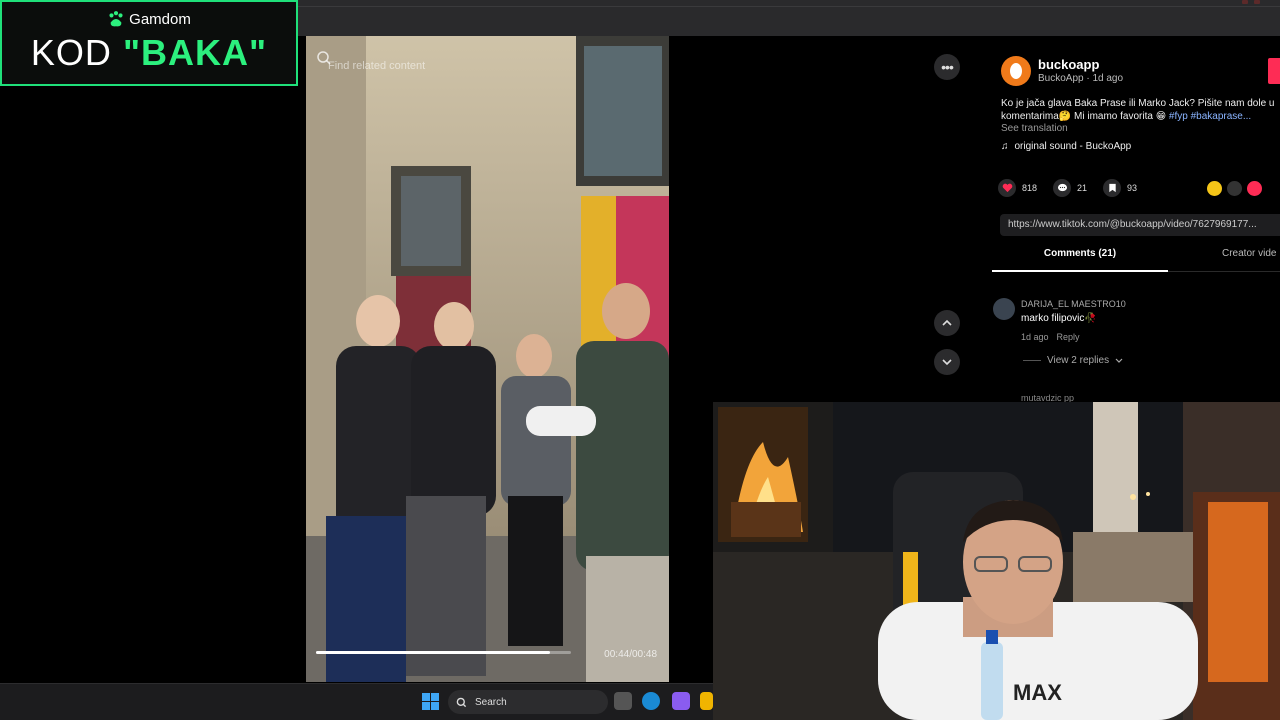  Describe the element at coordinates (1030, 188) in the screenshot. I see `like-count: 818` at that location.